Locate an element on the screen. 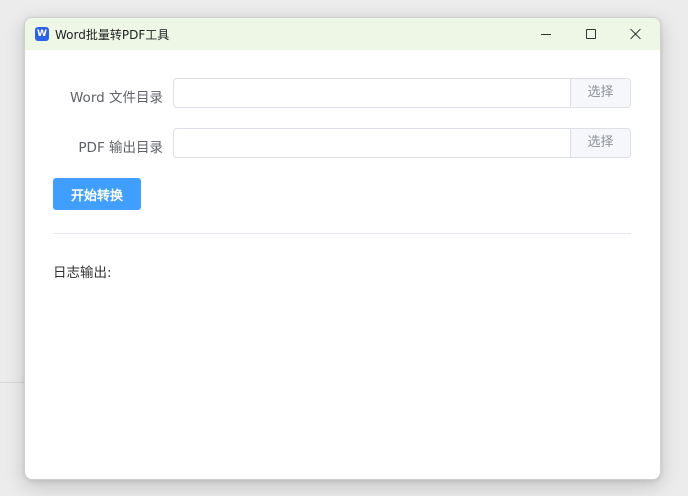 This screenshot has width=688, height=496. pdf-dir-label: PDF 输出目录 is located at coordinates (120, 148).